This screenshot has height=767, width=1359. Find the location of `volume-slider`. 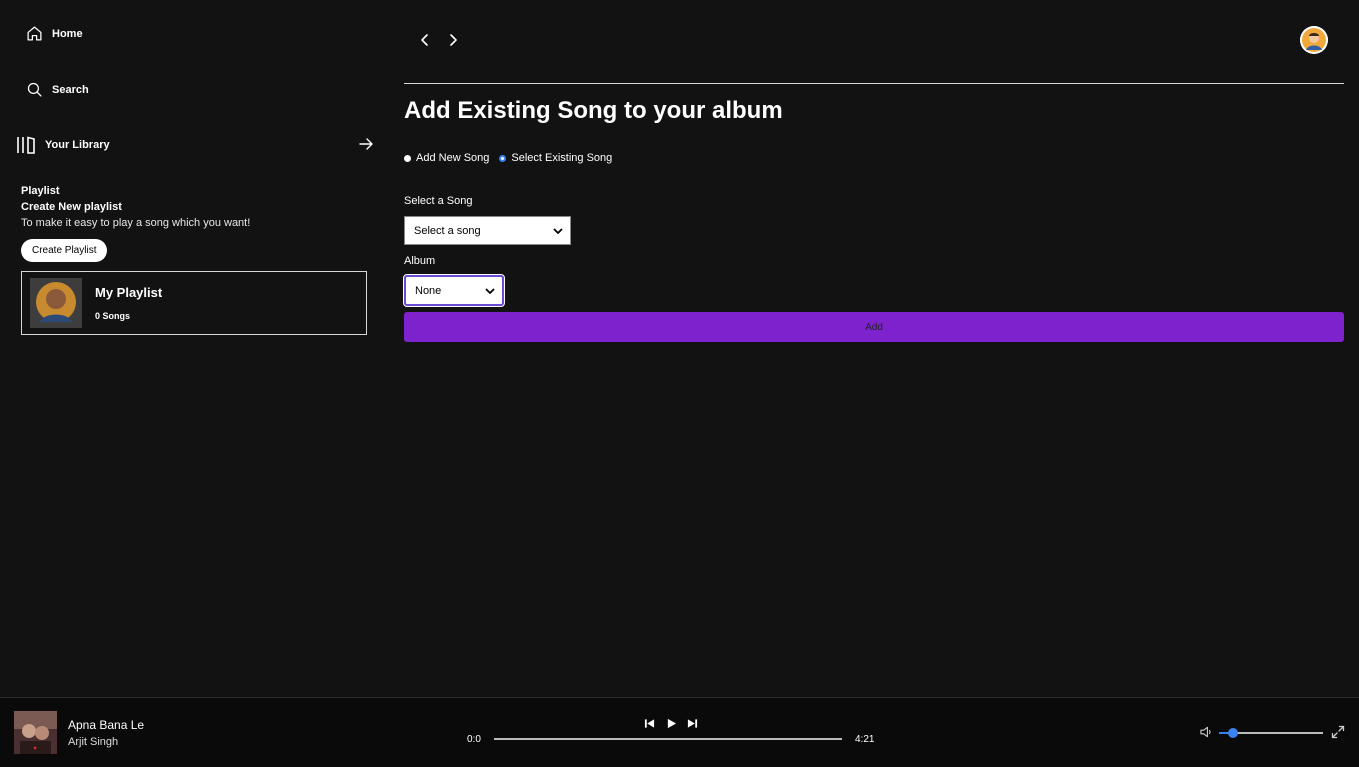

volume-slider is located at coordinates (1271, 733).